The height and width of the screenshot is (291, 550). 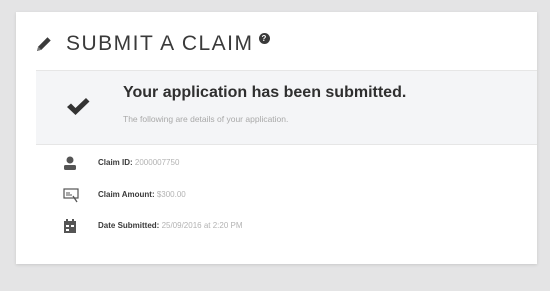 I want to click on card-header: SUBMIT A CLAIM ?, so click(x=152, y=44).